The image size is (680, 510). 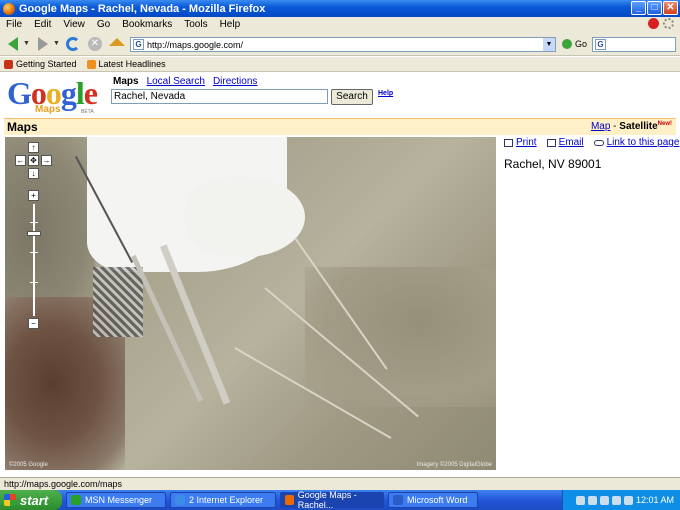 I want to click on task-msn-messenger: MSN Messenger, so click(x=116, y=500).